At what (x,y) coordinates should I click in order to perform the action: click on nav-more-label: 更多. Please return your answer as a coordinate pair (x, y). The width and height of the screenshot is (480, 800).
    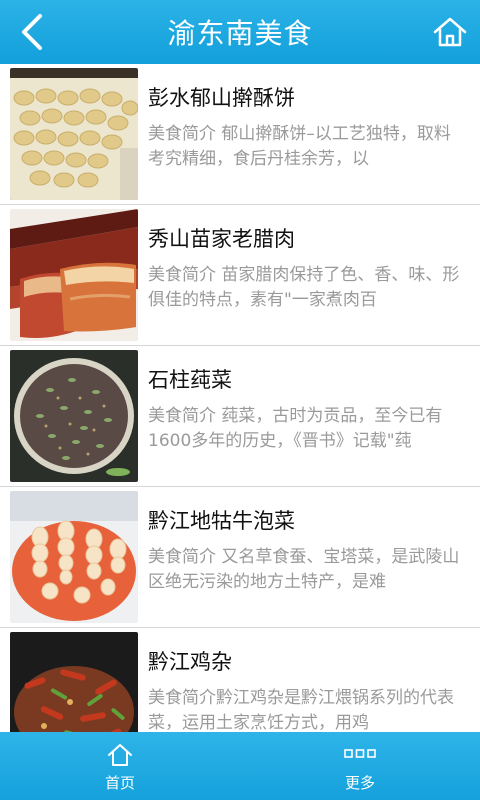
    Looking at the image, I should click on (359, 782).